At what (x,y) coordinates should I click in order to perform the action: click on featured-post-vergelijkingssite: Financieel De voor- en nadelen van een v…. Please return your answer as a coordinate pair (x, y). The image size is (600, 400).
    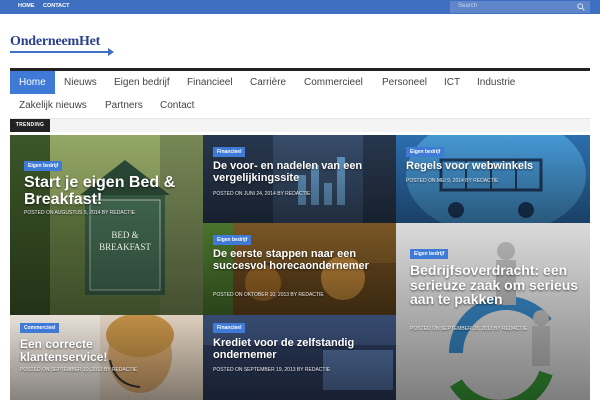
    Looking at the image, I should click on (299, 179).